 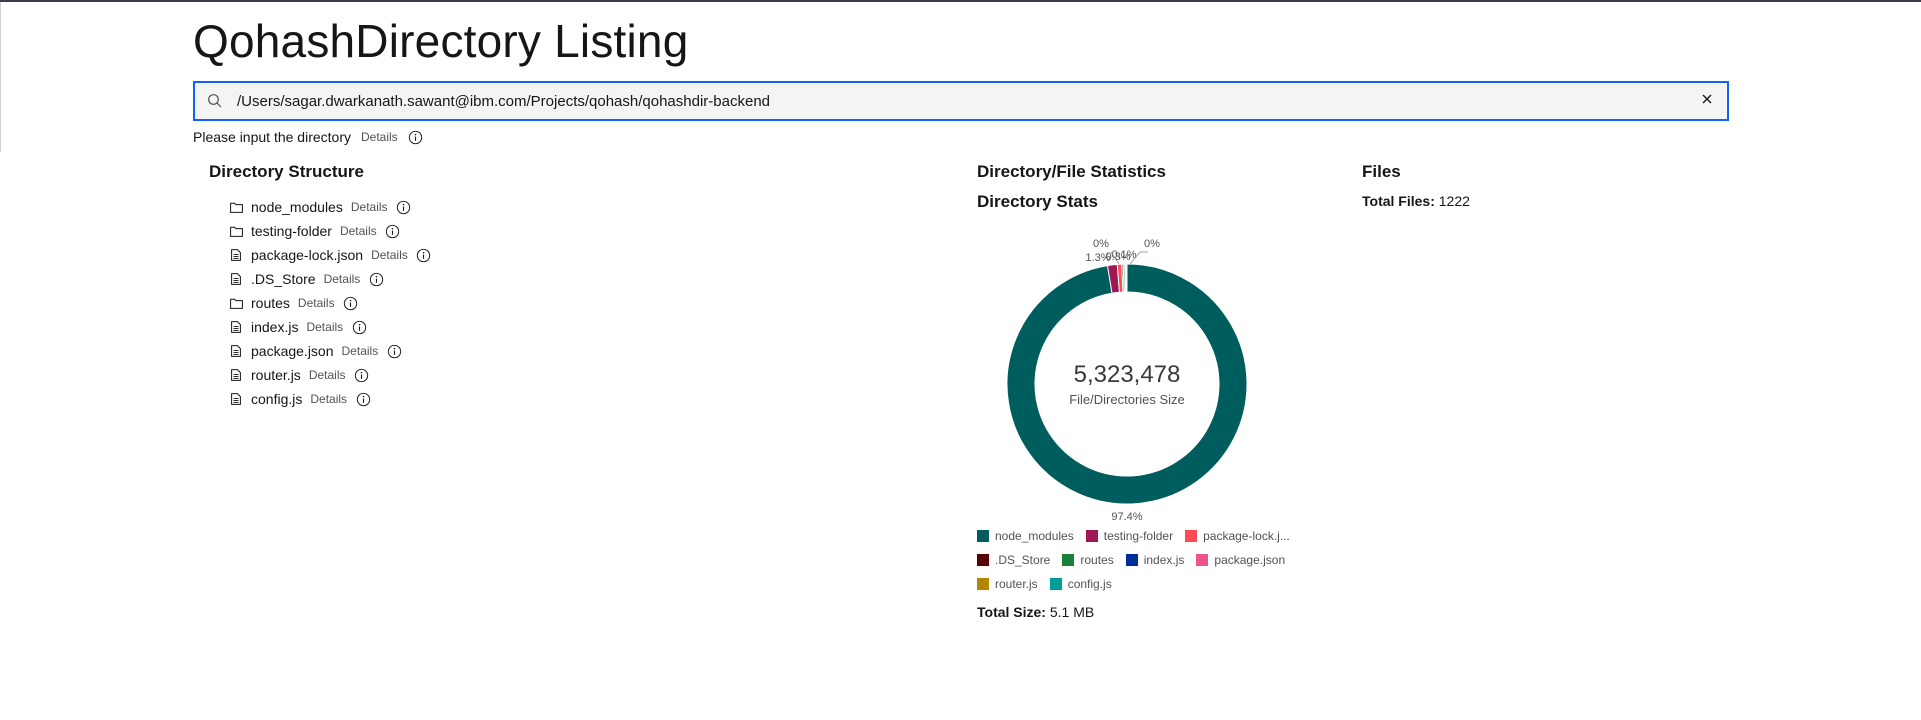 I want to click on directory-structure-heading: Directory Structure, so click(x=286, y=171).